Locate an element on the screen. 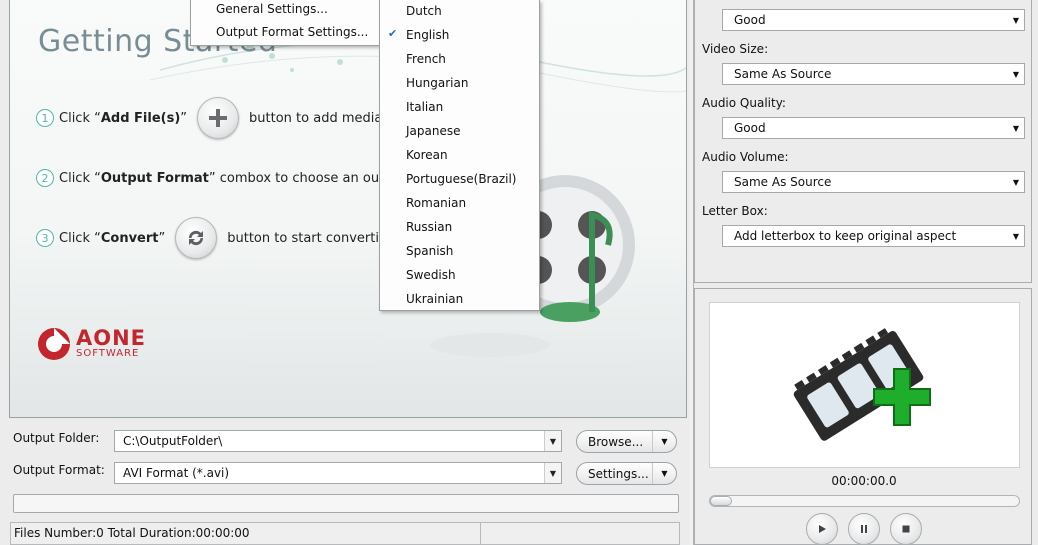  language-item-swedish: Swedish is located at coordinates (431, 275).